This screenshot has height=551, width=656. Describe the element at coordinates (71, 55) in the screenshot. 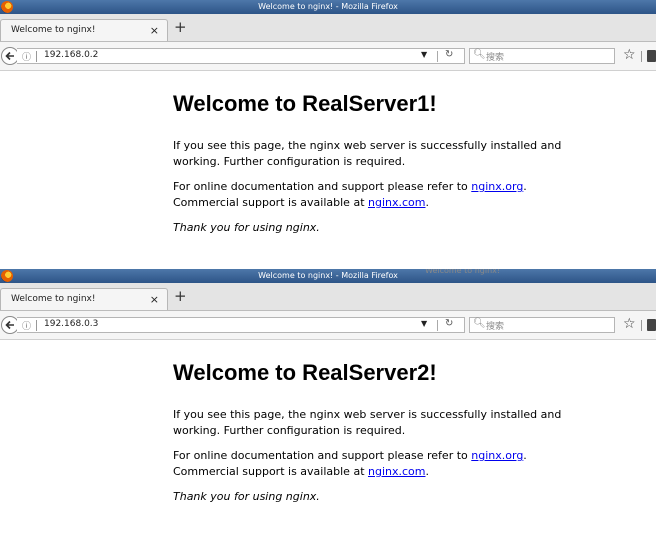

I see `url-text: 192.168.0.2` at that location.